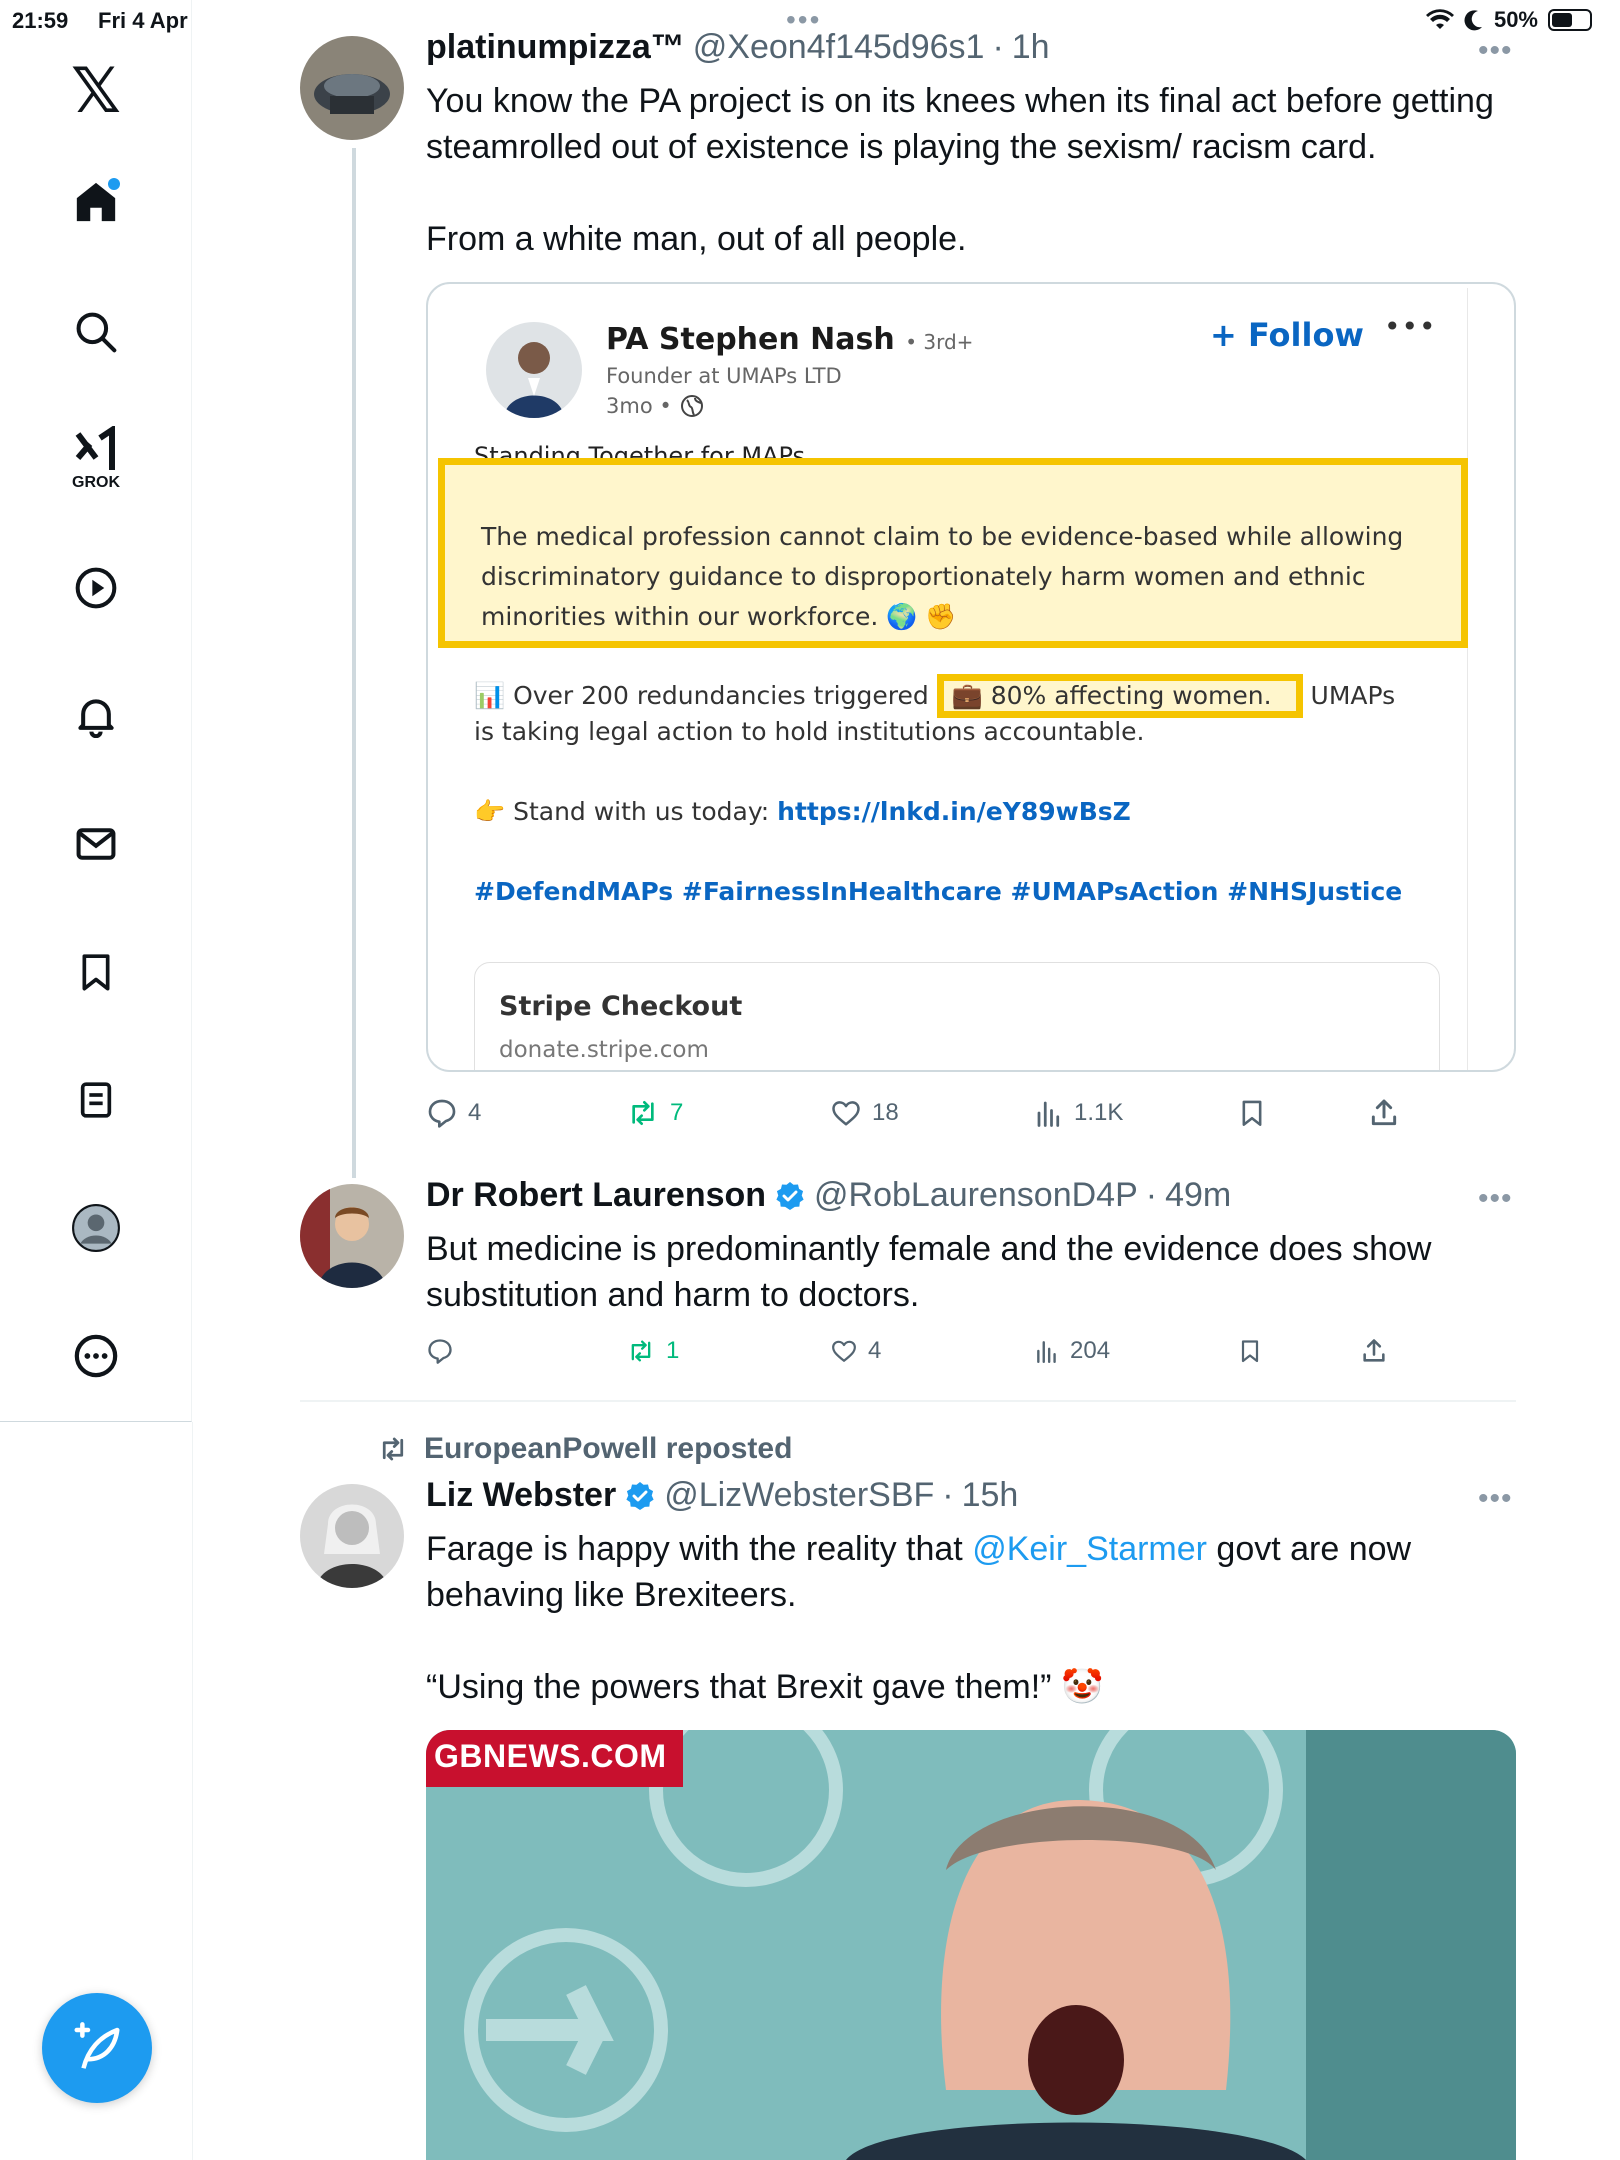 The height and width of the screenshot is (2160, 1620). What do you see at coordinates (799, 1495) in the screenshot?
I see `handle: @LizWebsterSBF` at bounding box center [799, 1495].